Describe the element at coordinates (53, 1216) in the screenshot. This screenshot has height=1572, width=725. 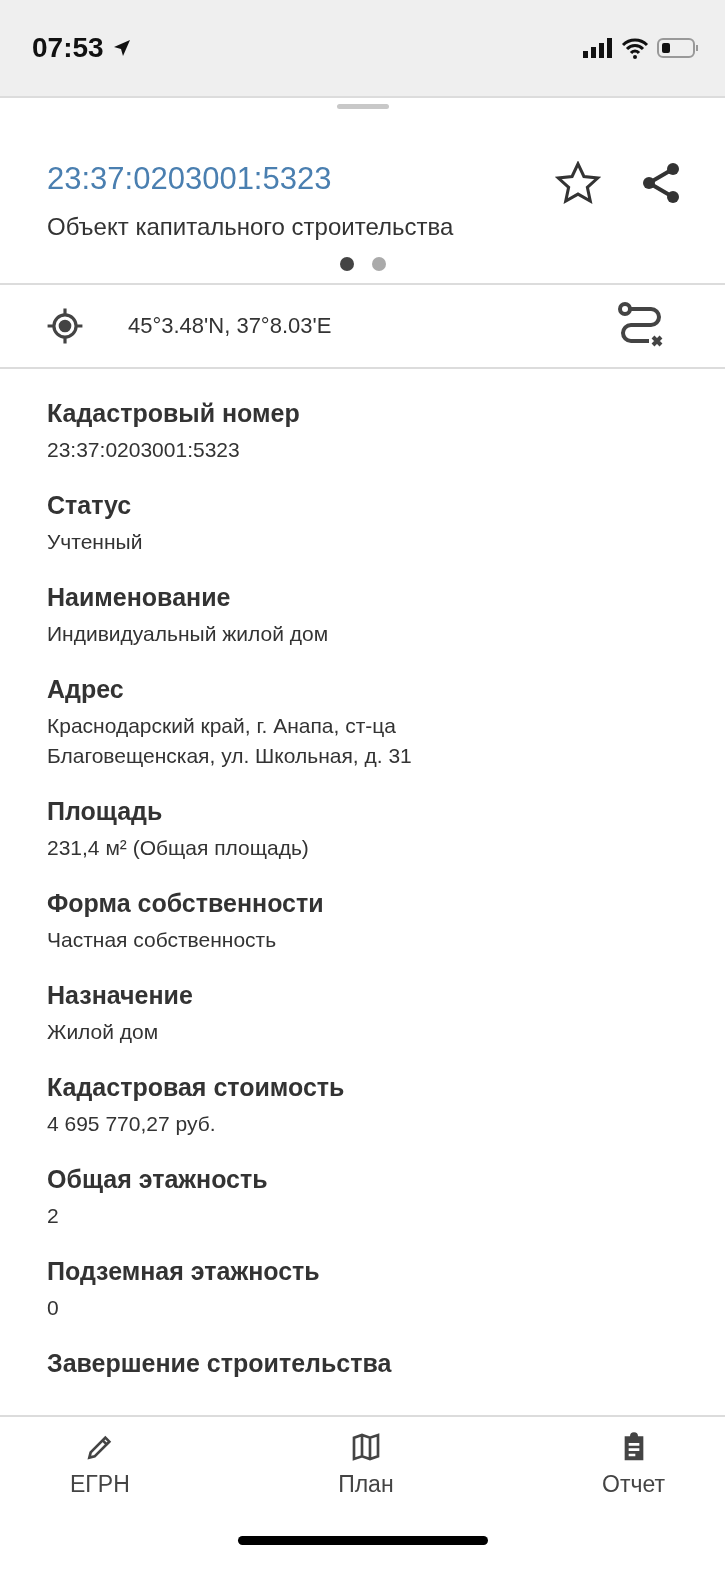
I see `field-value: 2` at that location.